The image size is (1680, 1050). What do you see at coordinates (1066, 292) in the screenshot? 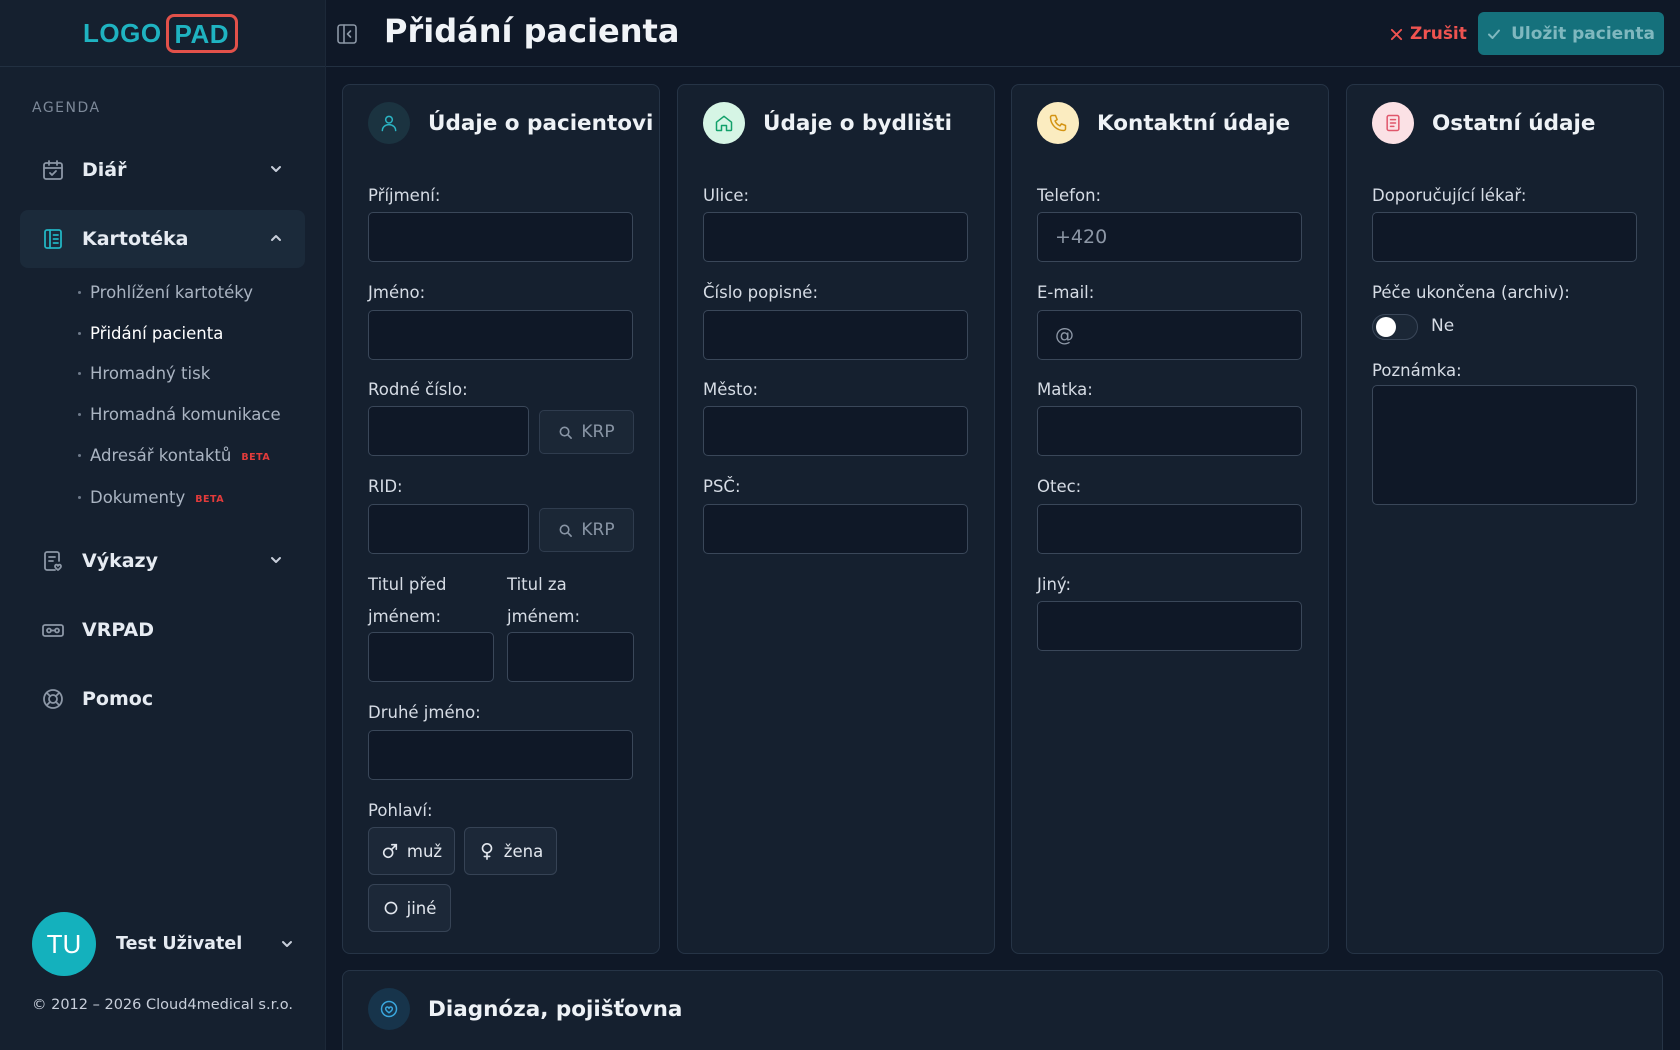
I see `email-label: E-mail:` at bounding box center [1066, 292].